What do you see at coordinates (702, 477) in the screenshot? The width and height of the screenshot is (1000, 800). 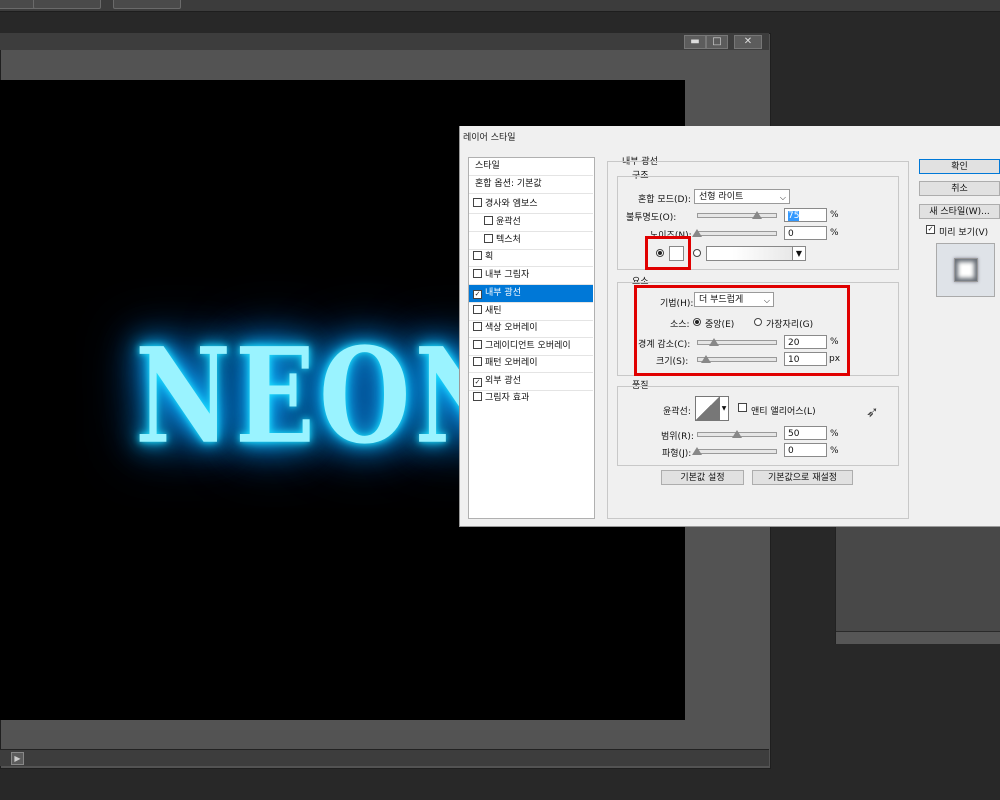 I see `make-default-button: 기본값 설정` at bounding box center [702, 477].